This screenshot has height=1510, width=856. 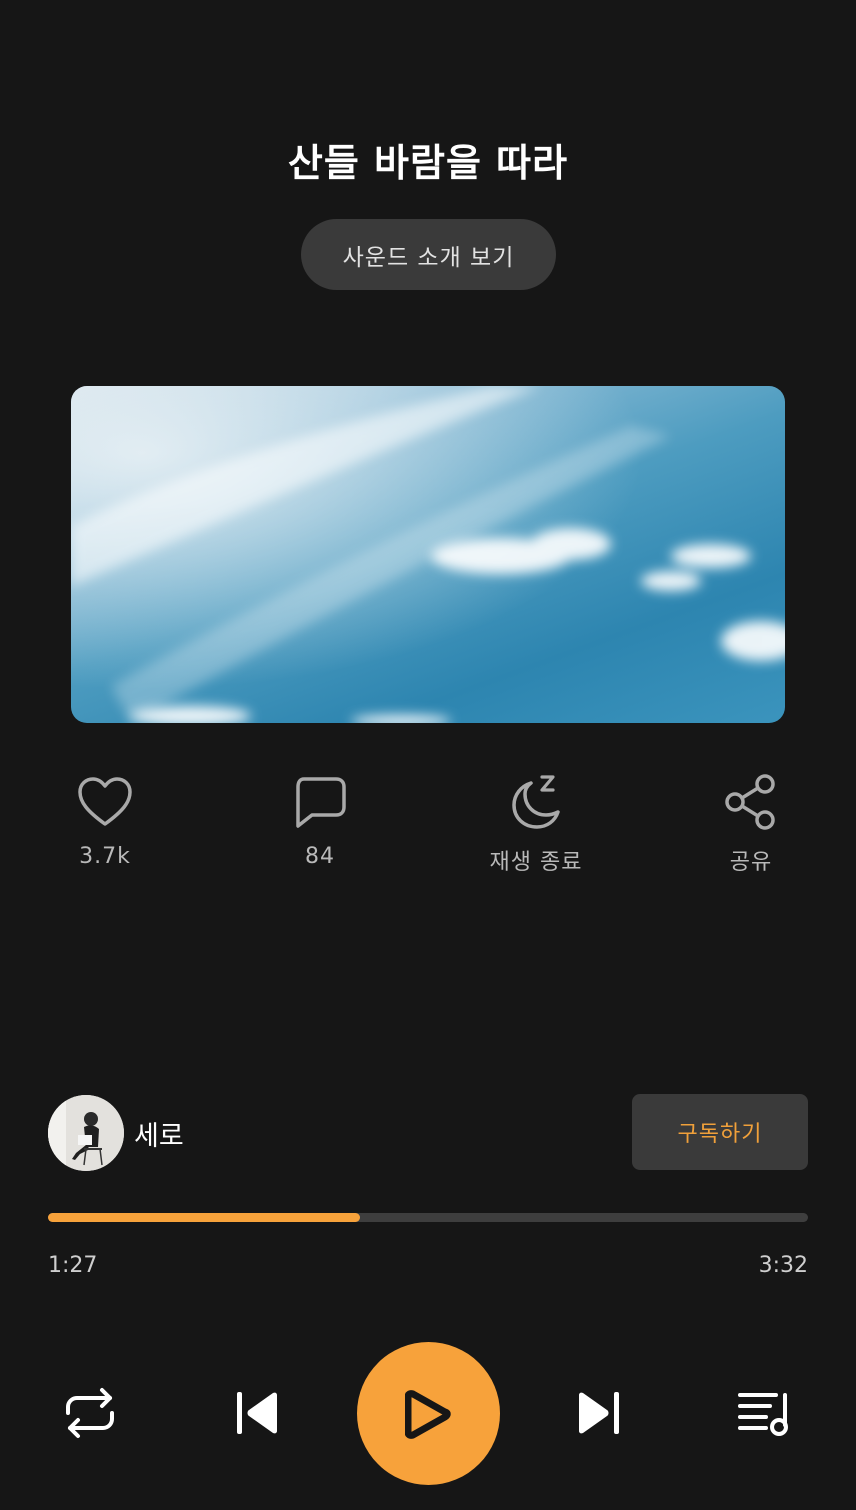 I want to click on repeat-icon, so click(x=90, y=1413).